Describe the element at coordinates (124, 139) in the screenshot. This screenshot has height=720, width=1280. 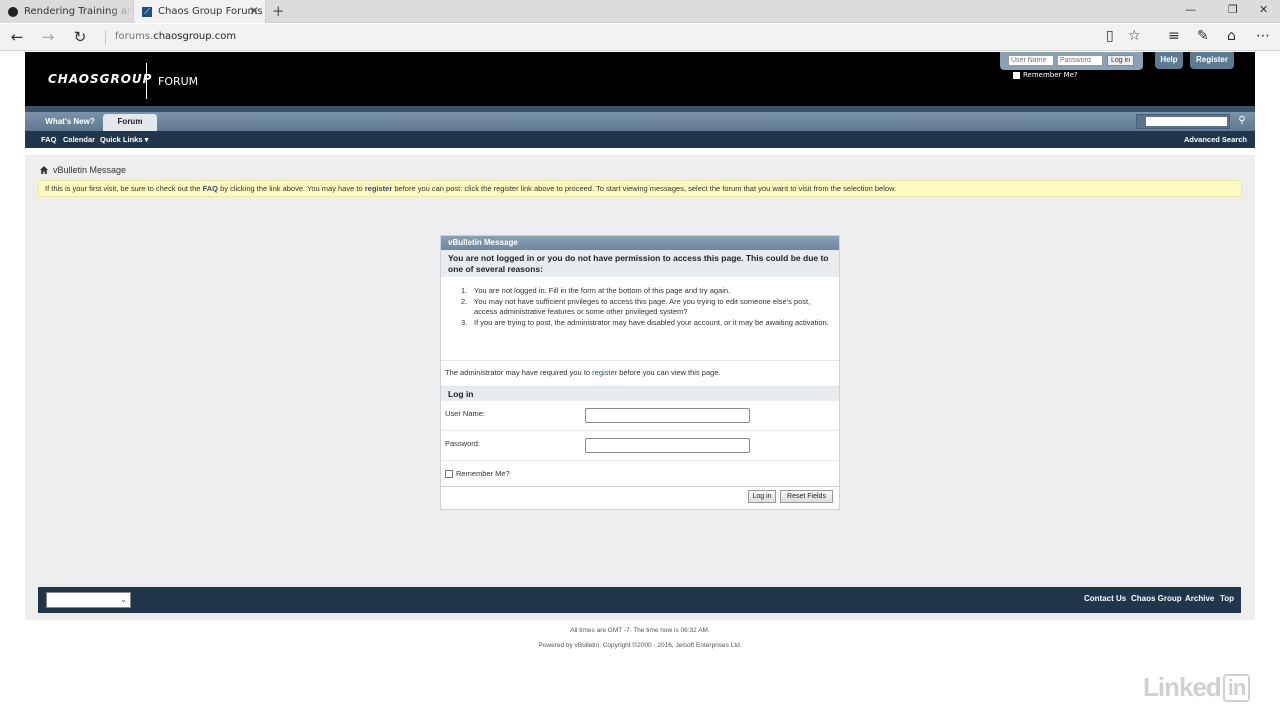
I see `quick-links-menu: Quick Links ▾` at that location.